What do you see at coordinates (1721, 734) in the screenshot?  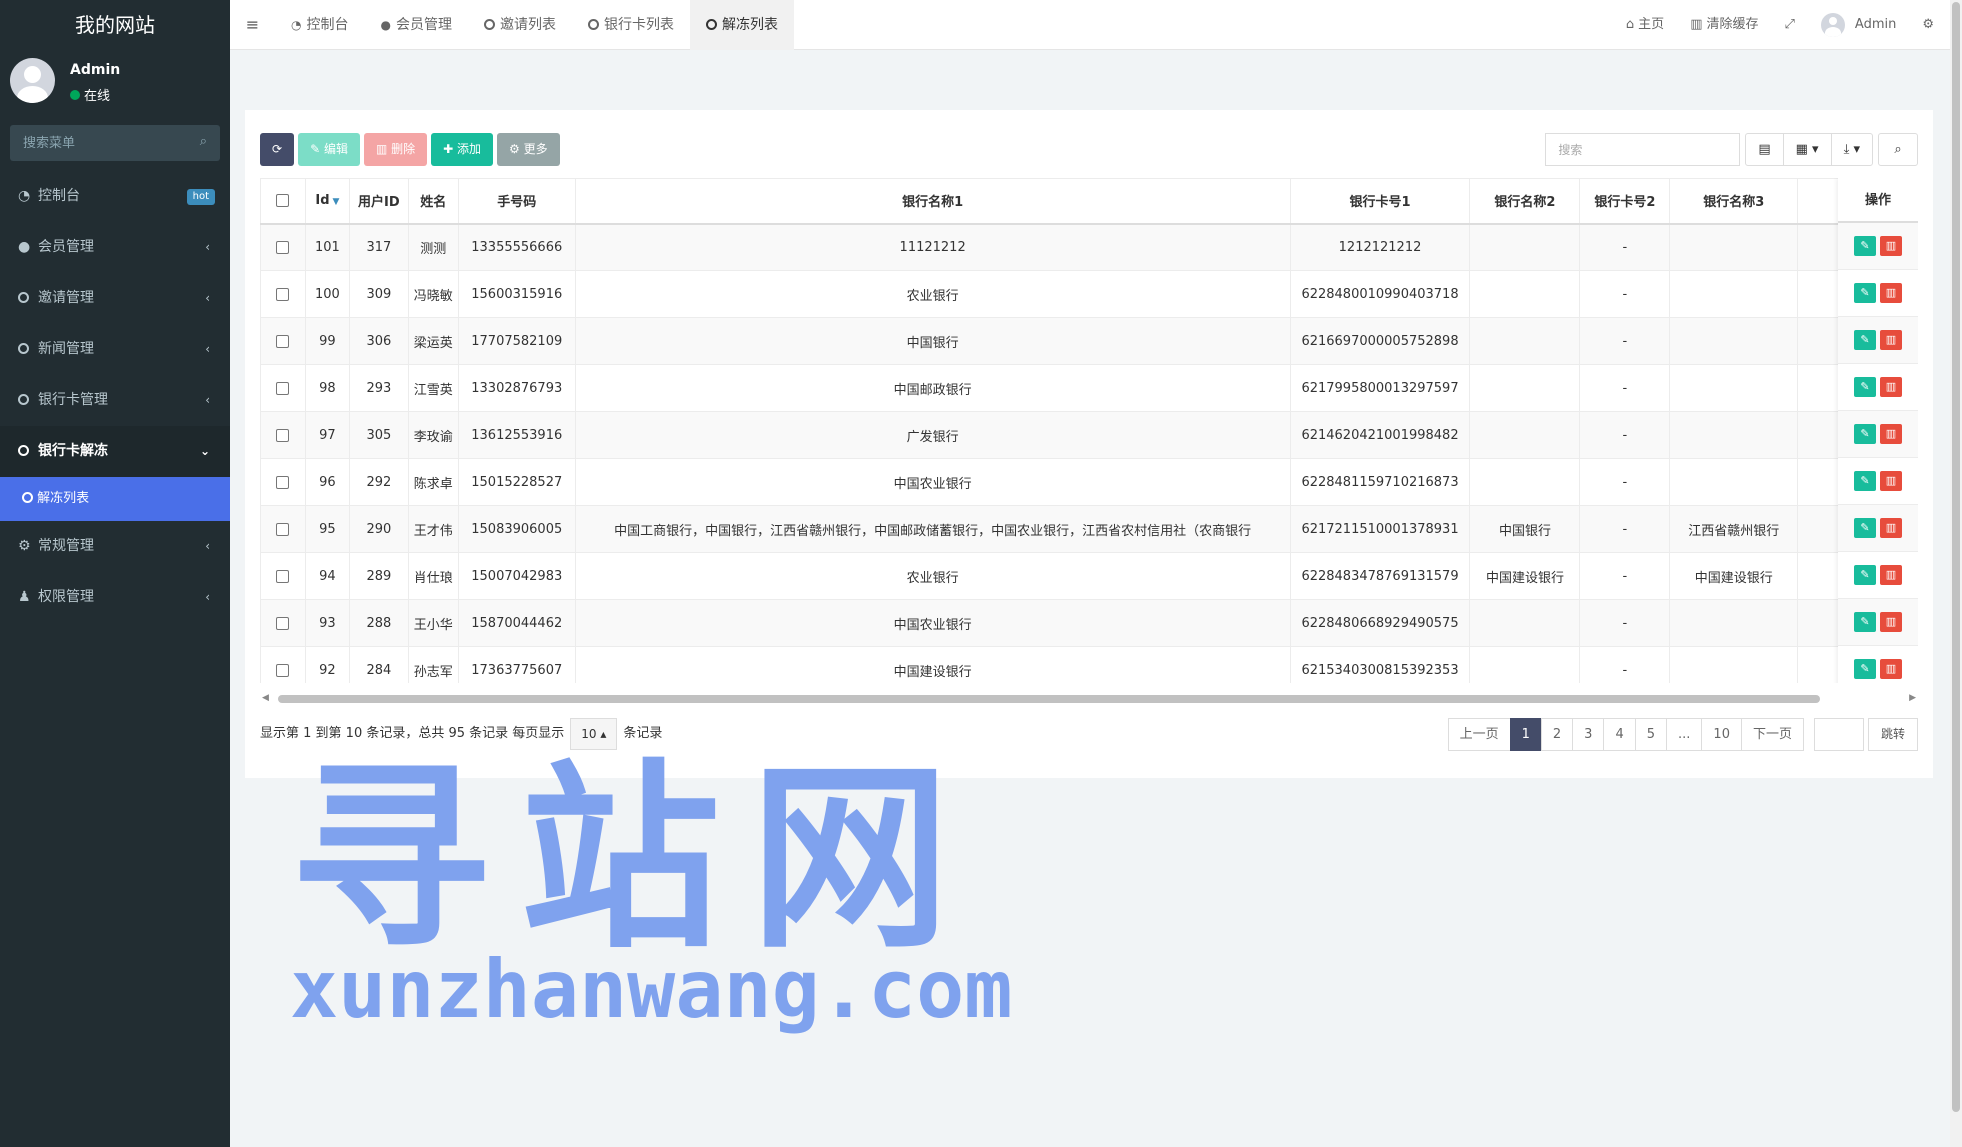 I see `page-button: 10` at bounding box center [1721, 734].